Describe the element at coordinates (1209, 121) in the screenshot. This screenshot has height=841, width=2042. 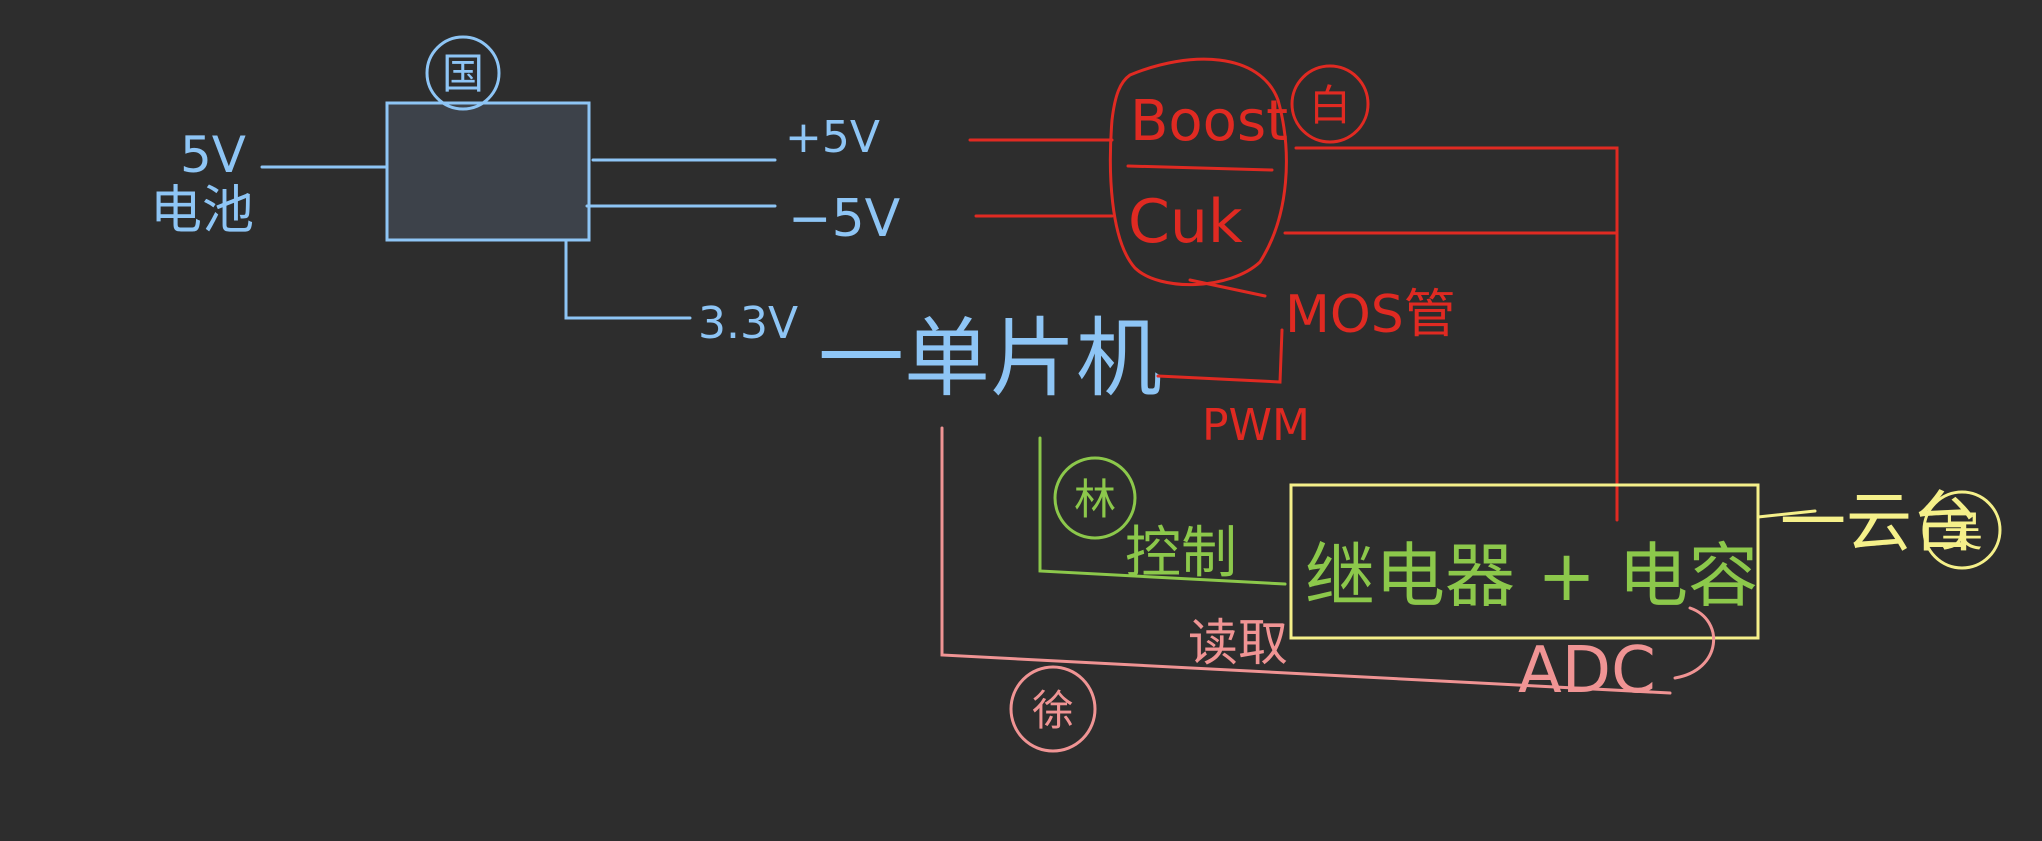
I see `boost-label: Boost` at that location.